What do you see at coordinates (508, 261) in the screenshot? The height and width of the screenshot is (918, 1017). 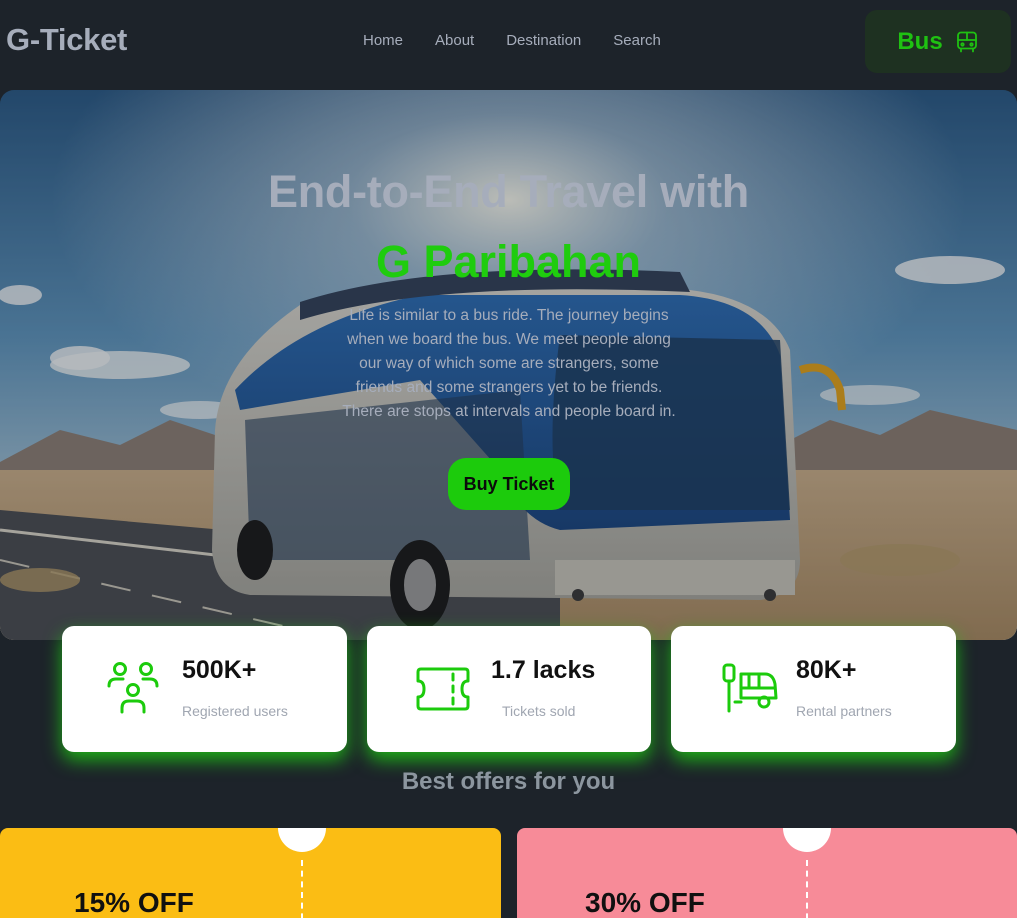 I see `hero-brand-name: G Paribahan` at bounding box center [508, 261].